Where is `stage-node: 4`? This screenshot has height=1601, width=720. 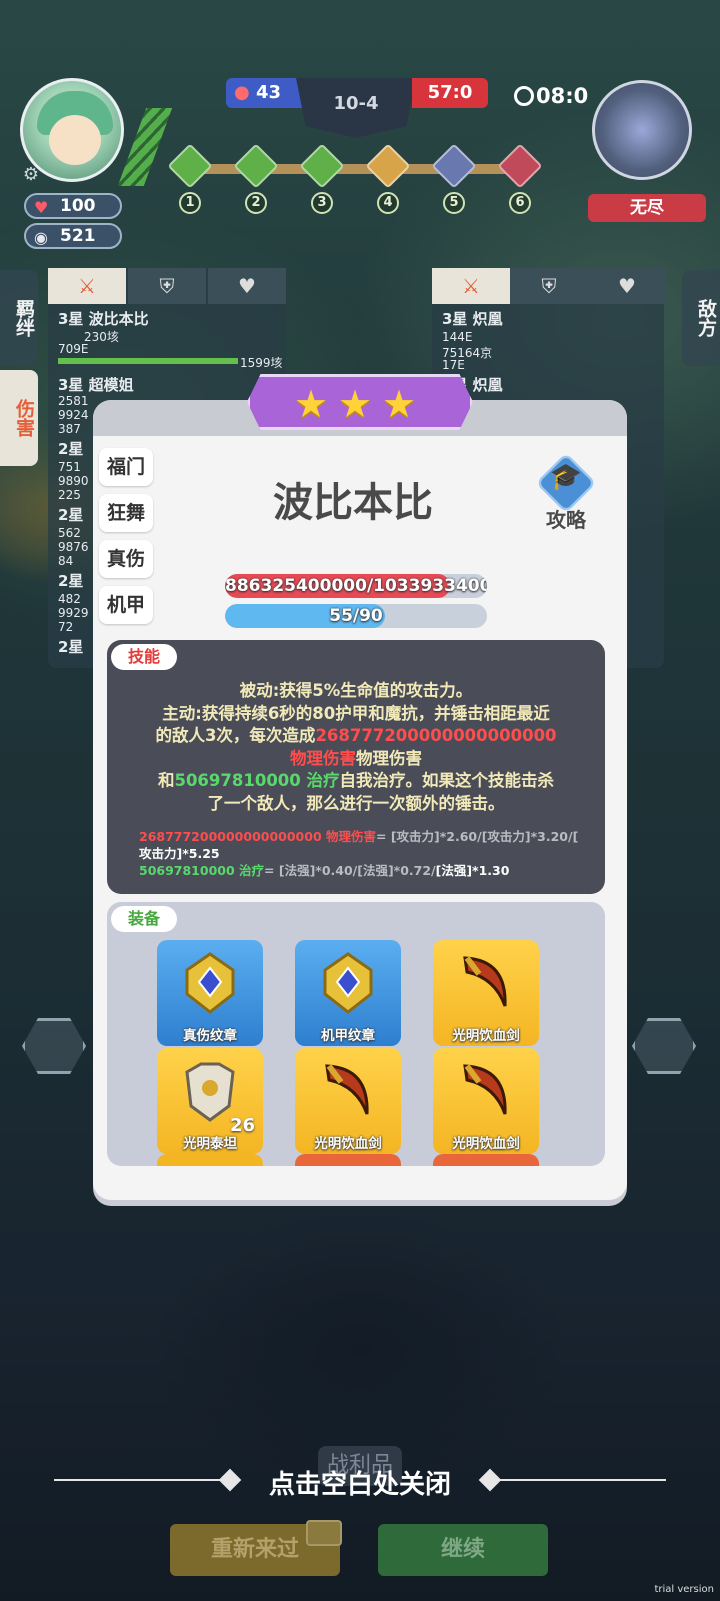 stage-node: 4 is located at coordinates (388, 179).